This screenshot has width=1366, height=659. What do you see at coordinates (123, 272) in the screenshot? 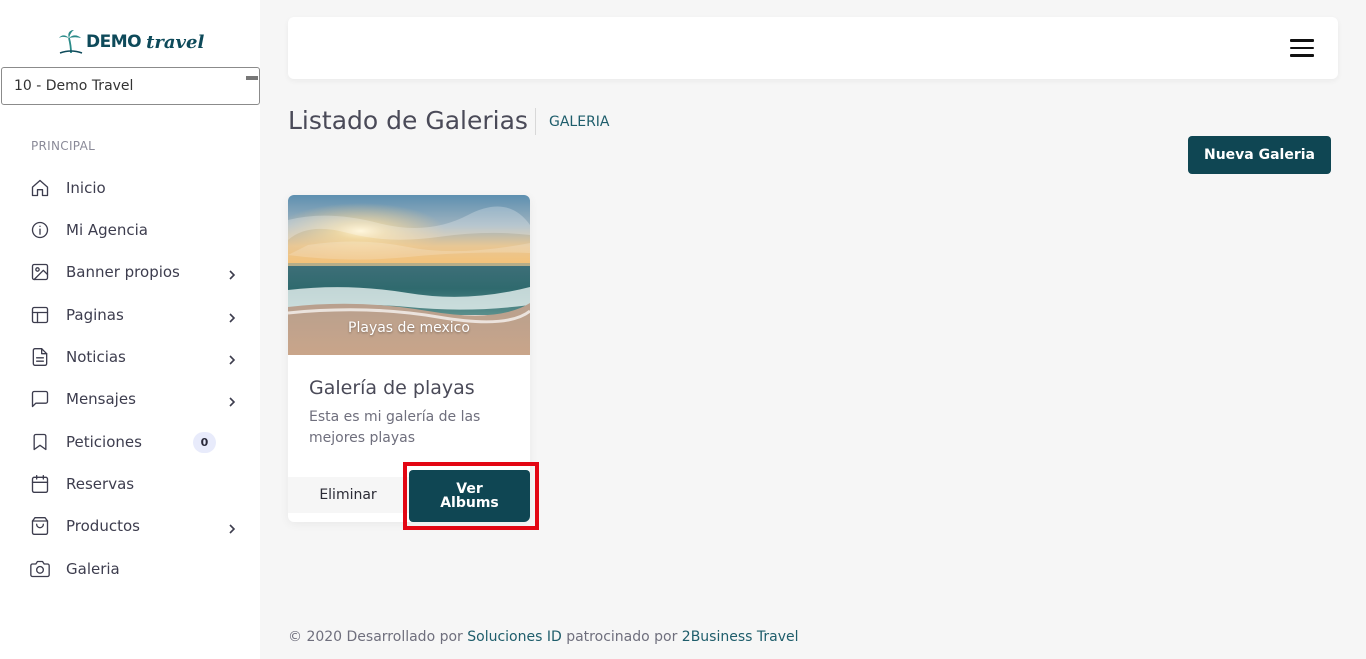
I see `sidebar-item-label: Banner propios` at bounding box center [123, 272].